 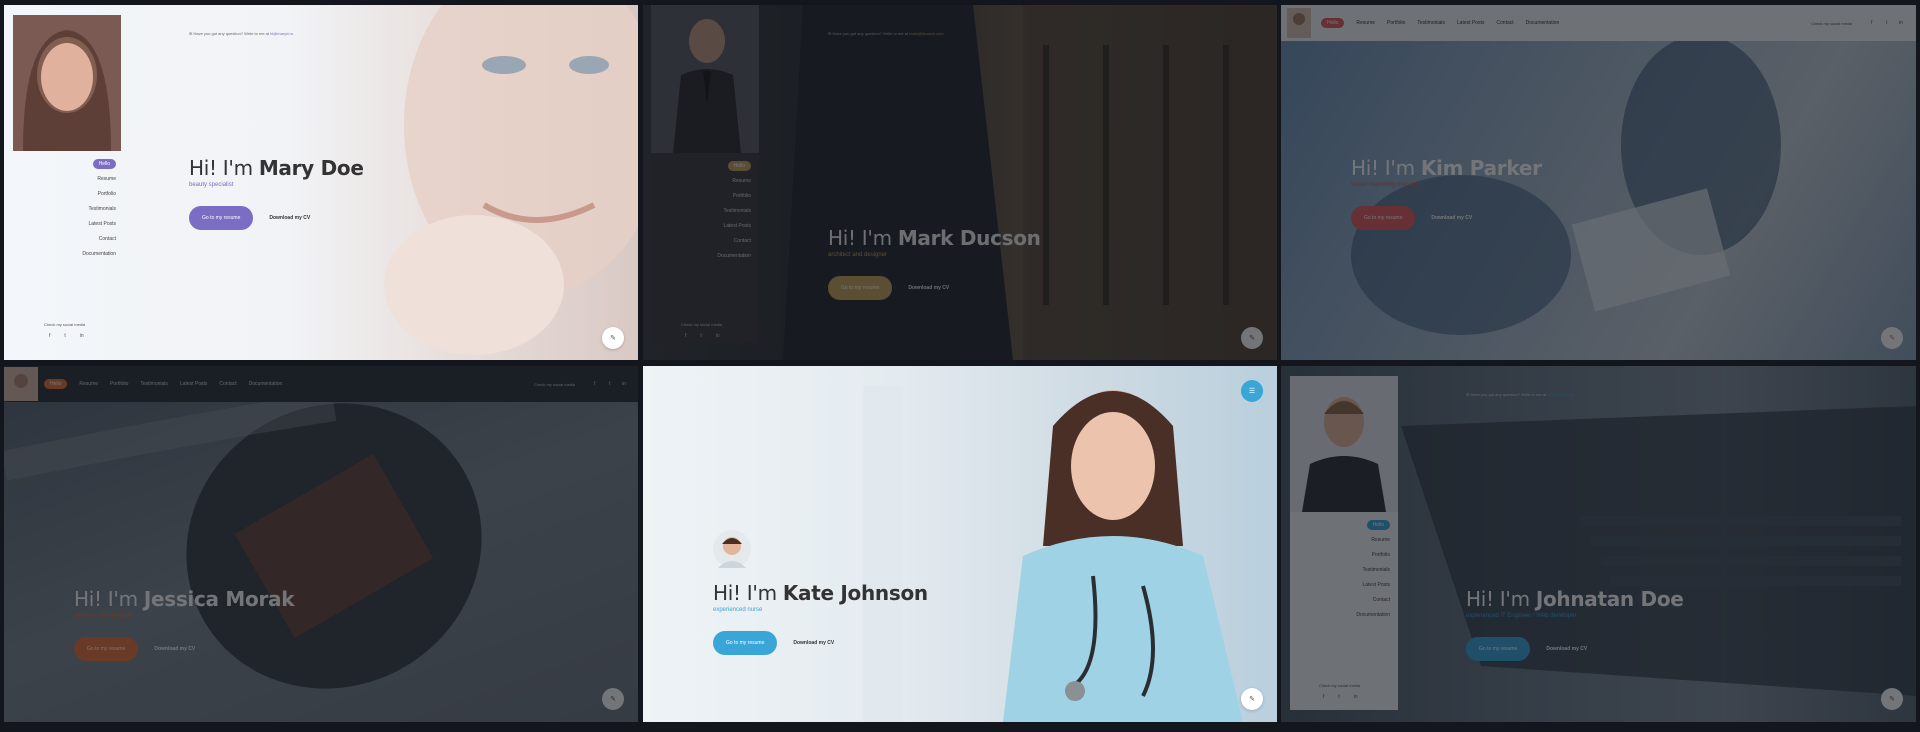 What do you see at coordinates (211, 185) in the screenshot?
I see `hero-subtitle: beauty specialist` at bounding box center [211, 185].